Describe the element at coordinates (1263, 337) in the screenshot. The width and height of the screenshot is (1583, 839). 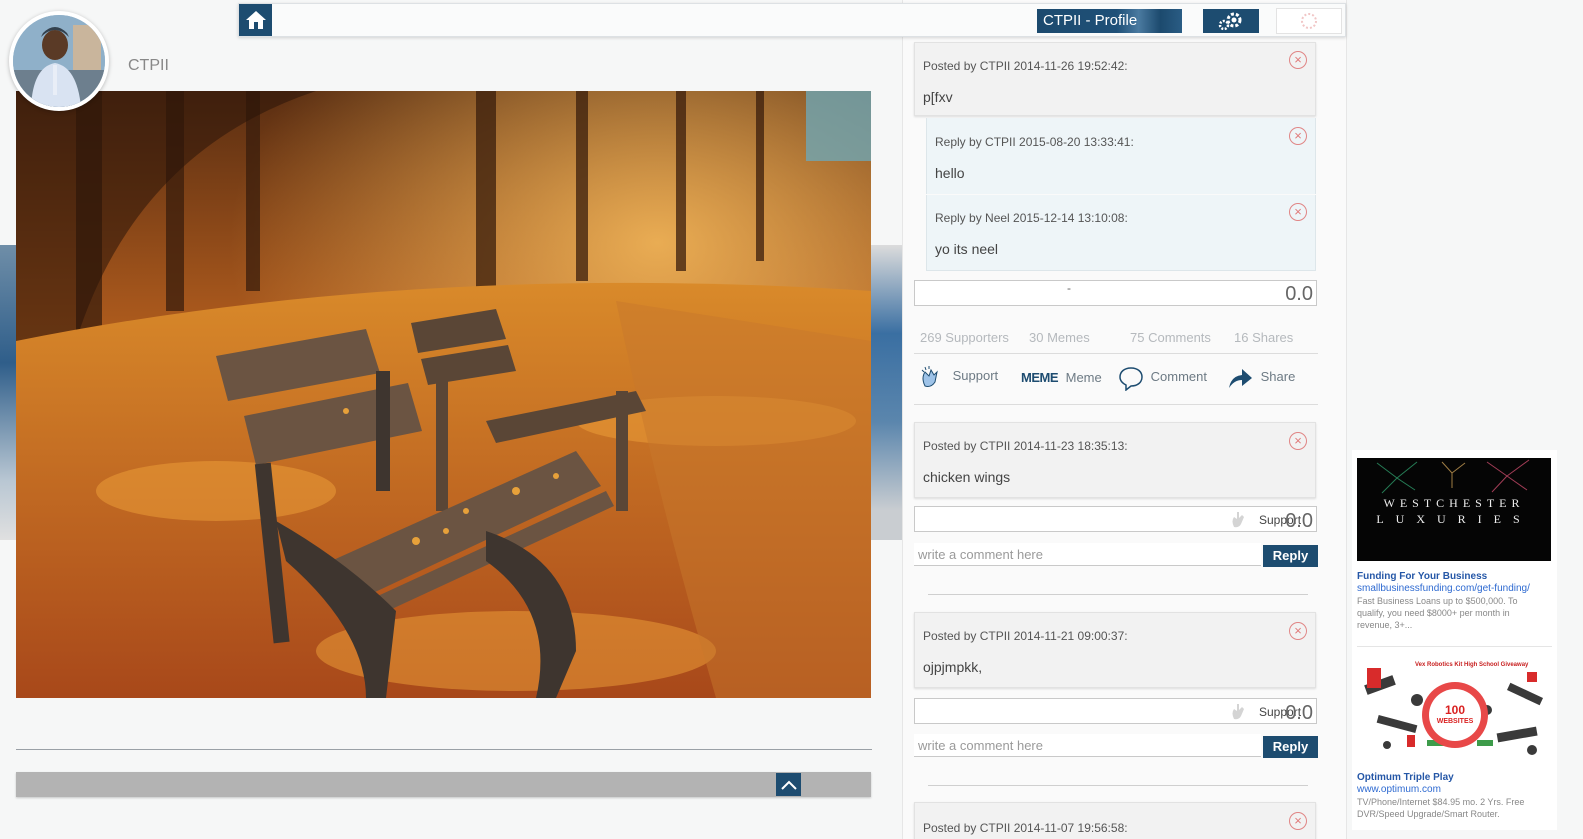
I see `shares-count: 16 Shares` at that location.